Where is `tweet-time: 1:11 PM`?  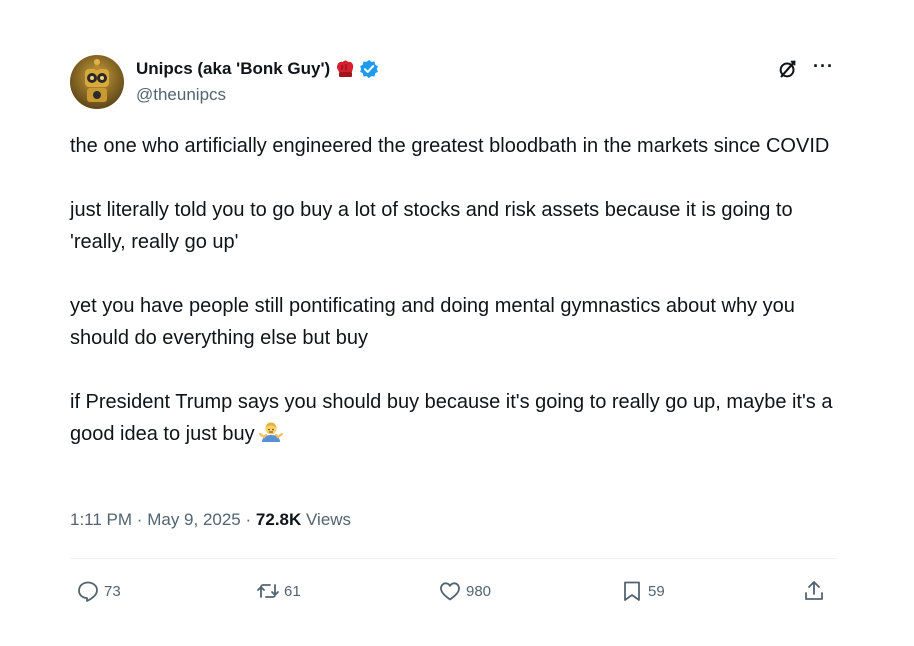 tweet-time: 1:11 PM is located at coordinates (101, 519).